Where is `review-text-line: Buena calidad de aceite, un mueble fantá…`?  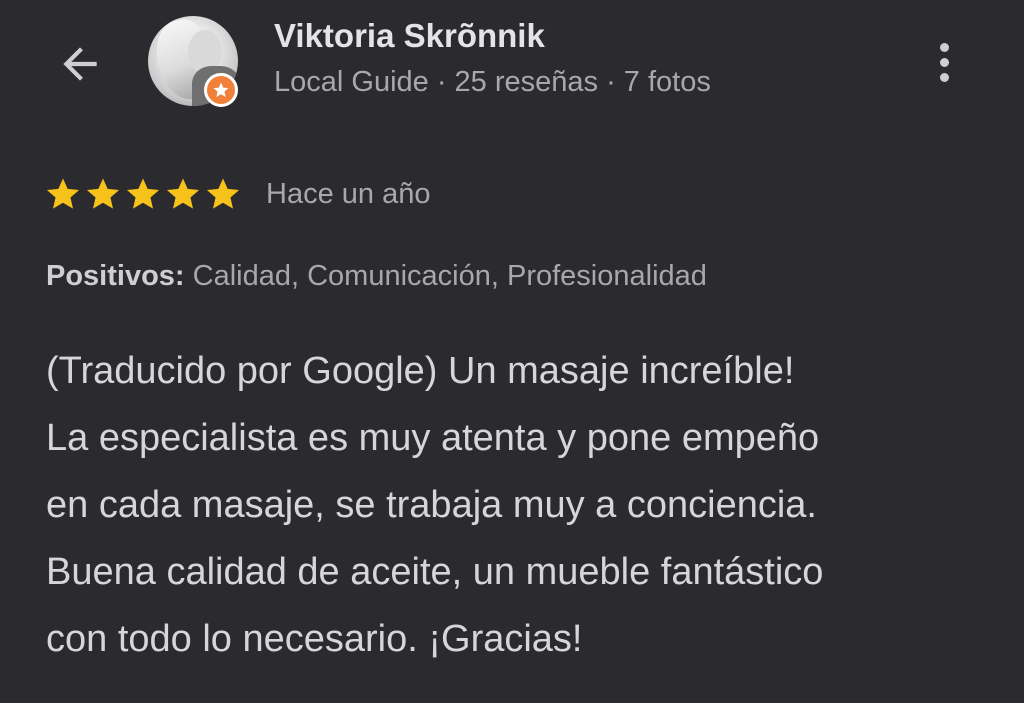 review-text-line: Buena calidad de aceite, un mueble fantá… is located at coordinates (435, 572).